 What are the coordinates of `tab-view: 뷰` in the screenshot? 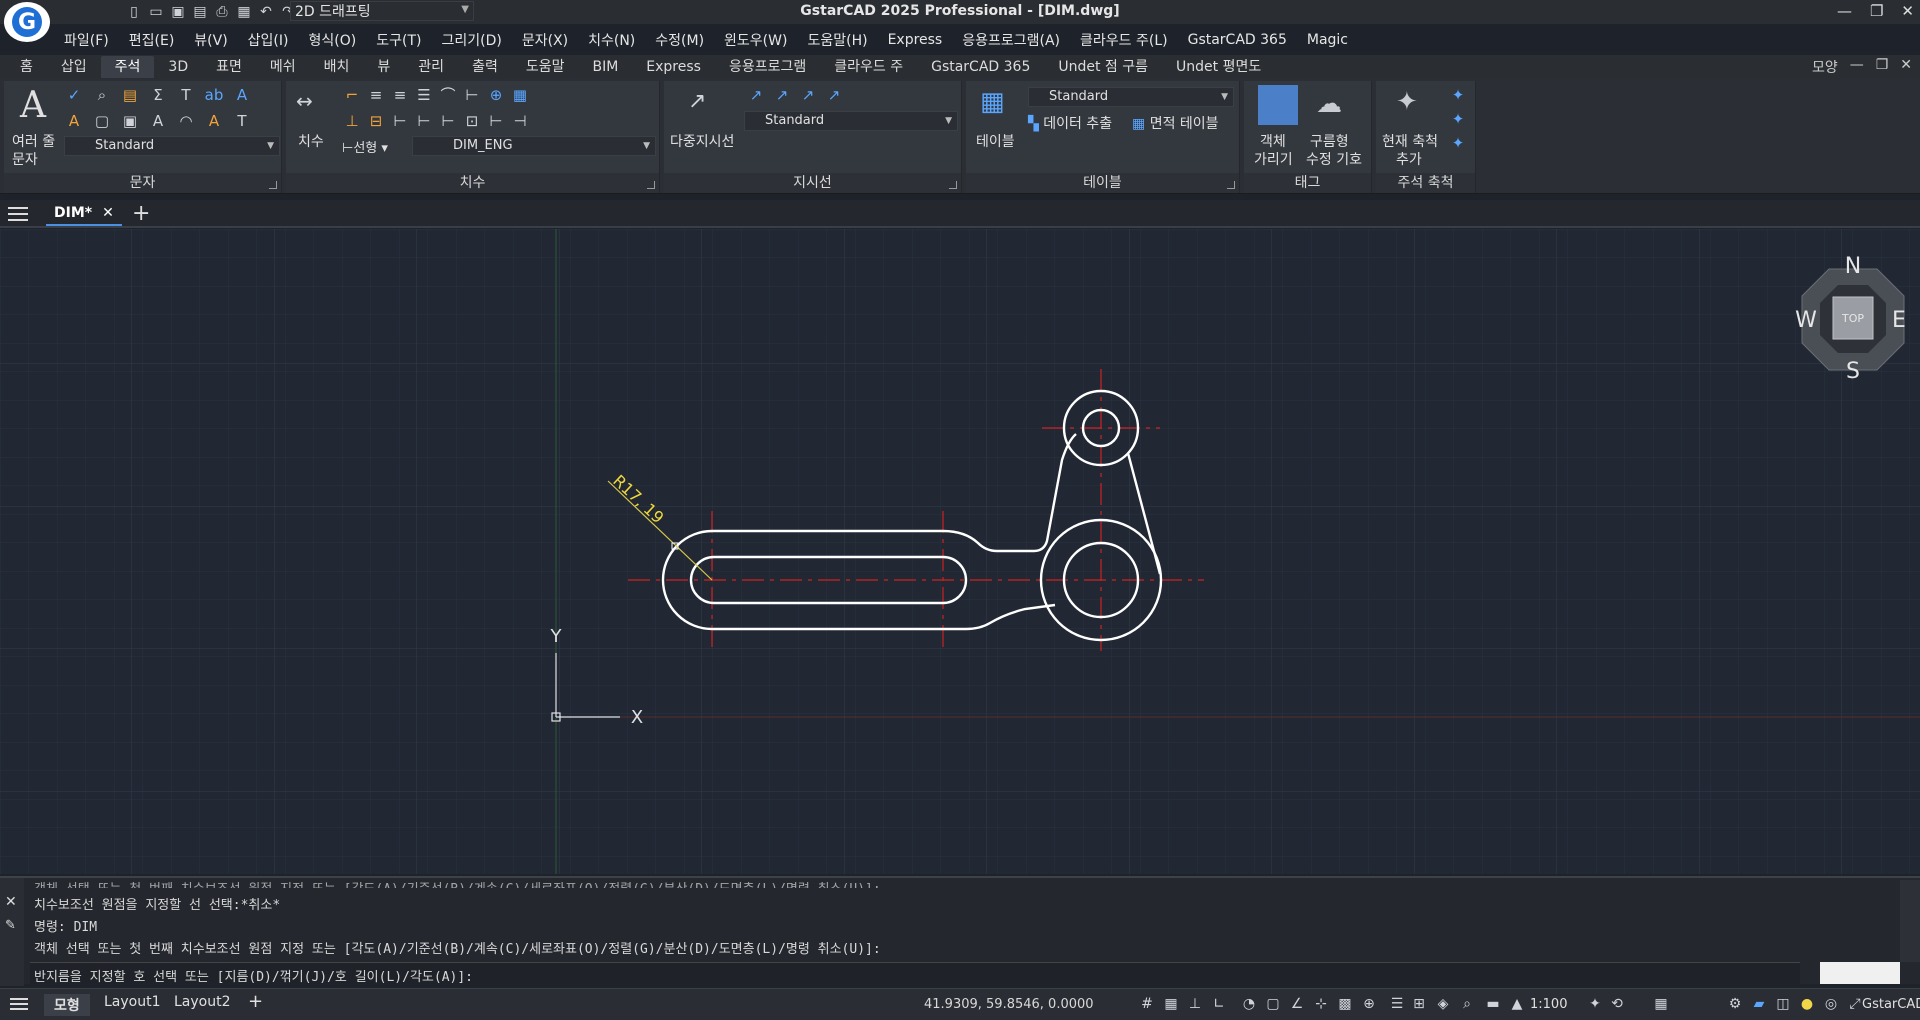 It's located at (383, 67).